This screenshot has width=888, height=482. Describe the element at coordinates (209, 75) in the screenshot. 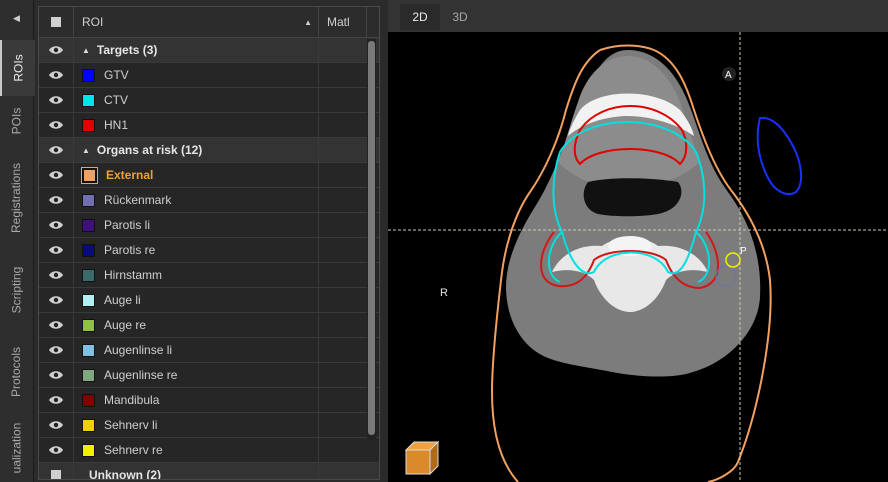

I see `roi-row: GTV` at that location.